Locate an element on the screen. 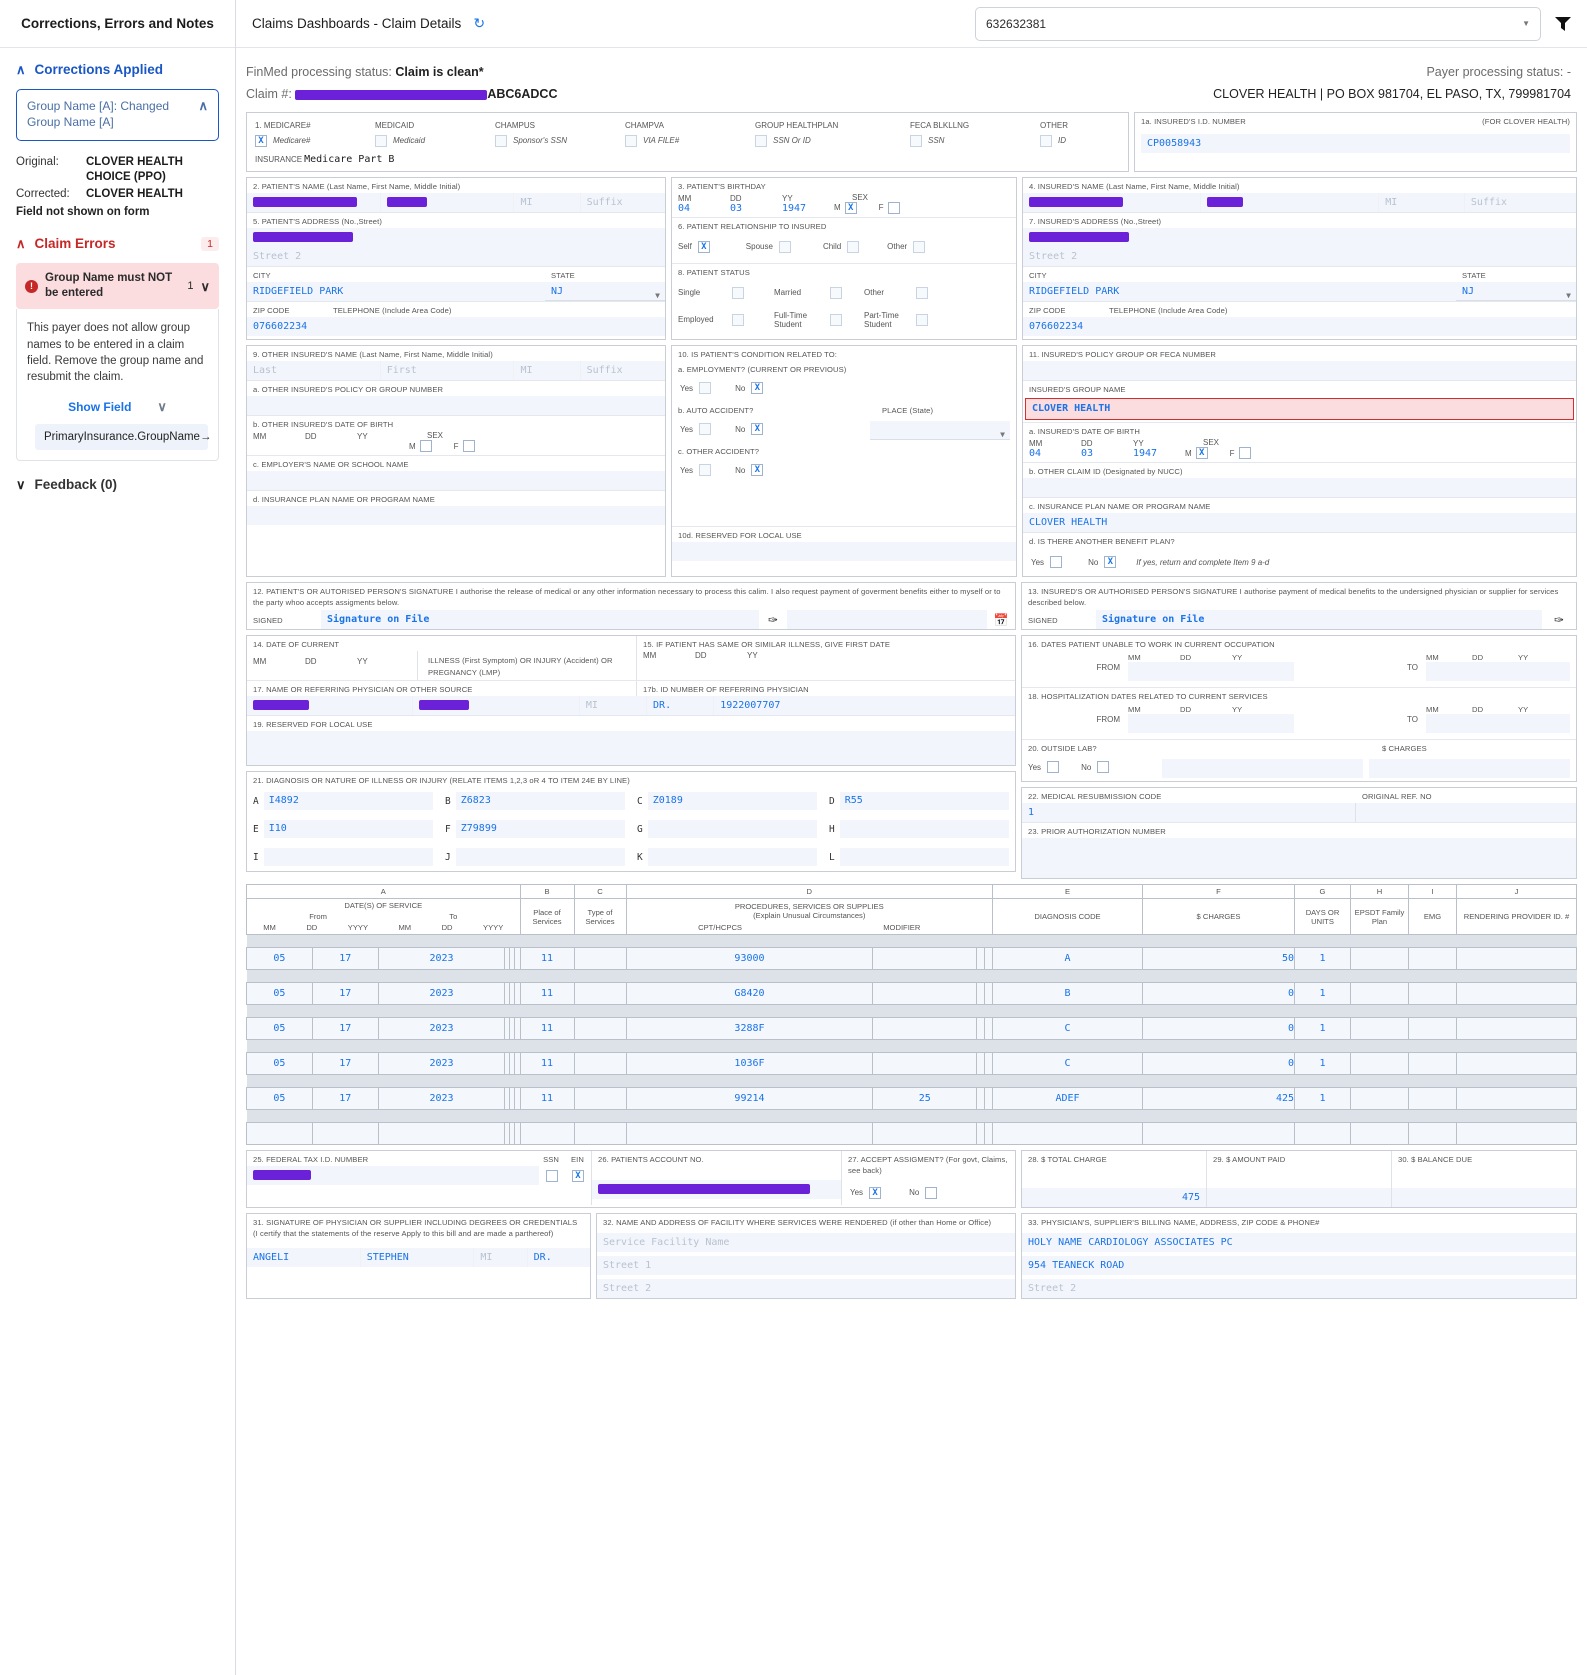 This screenshot has height=1675, width=1587. table-row: 05 17 2023 11 G8420 B 0 1 is located at coordinates (911, 994).